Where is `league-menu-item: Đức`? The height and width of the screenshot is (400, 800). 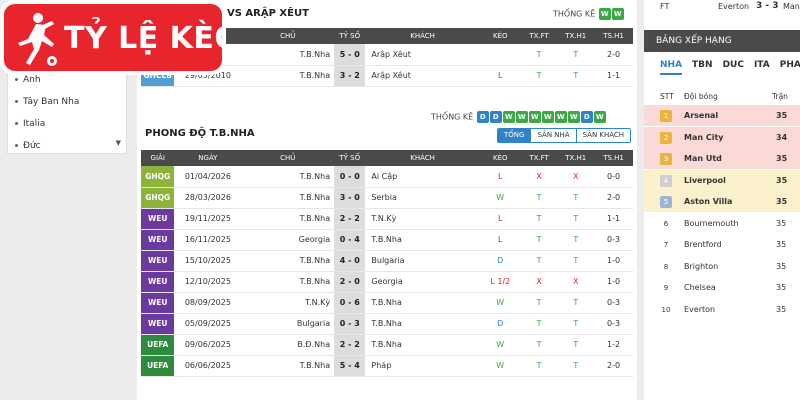 league-menu-item: Đức is located at coordinates (67, 144).